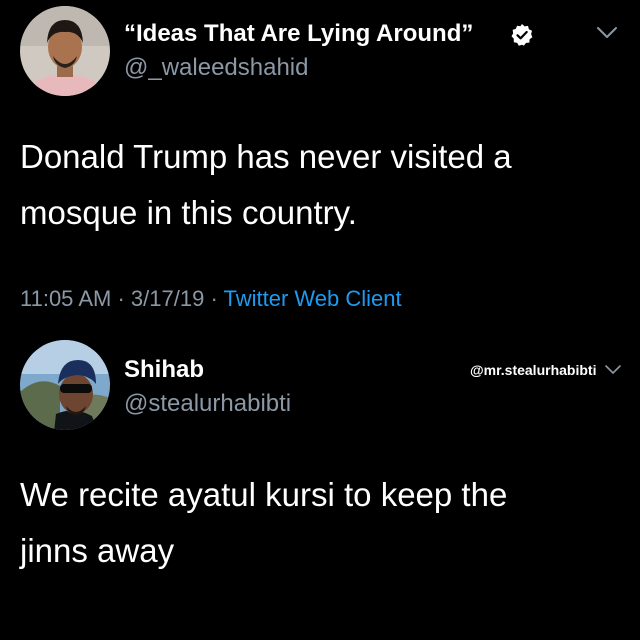 The height and width of the screenshot is (640, 640). What do you see at coordinates (266, 156) in the screenshot?
I see `tweet-text-line-1: Donald Trump has never visited a` at bounding box center [266, 156].